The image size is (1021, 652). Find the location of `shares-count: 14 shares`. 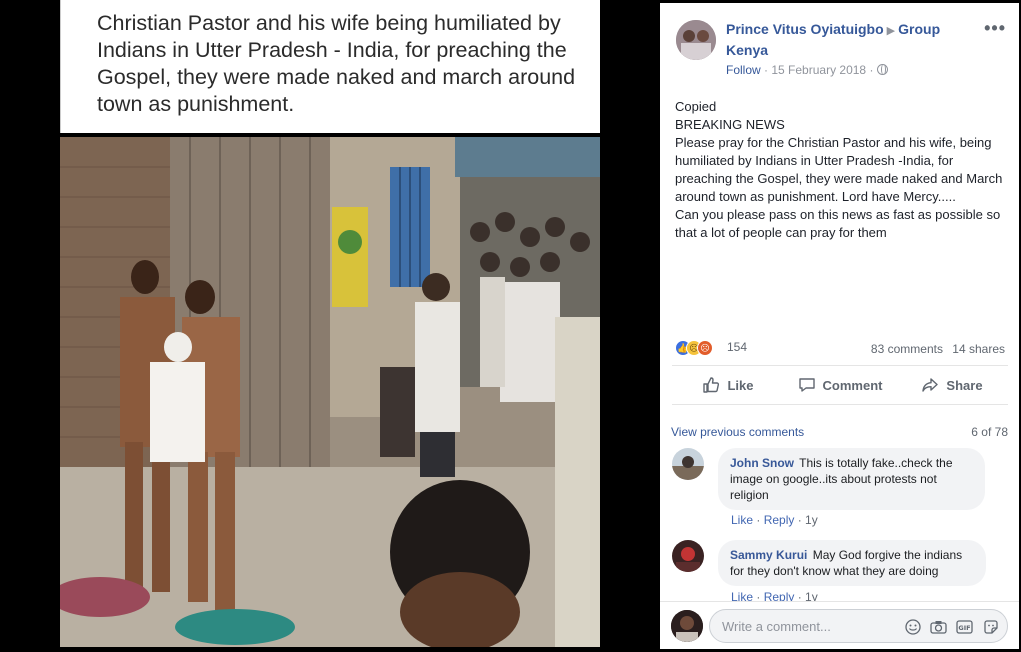

shares-count: 14 shares is located at coordinates (978, 349).